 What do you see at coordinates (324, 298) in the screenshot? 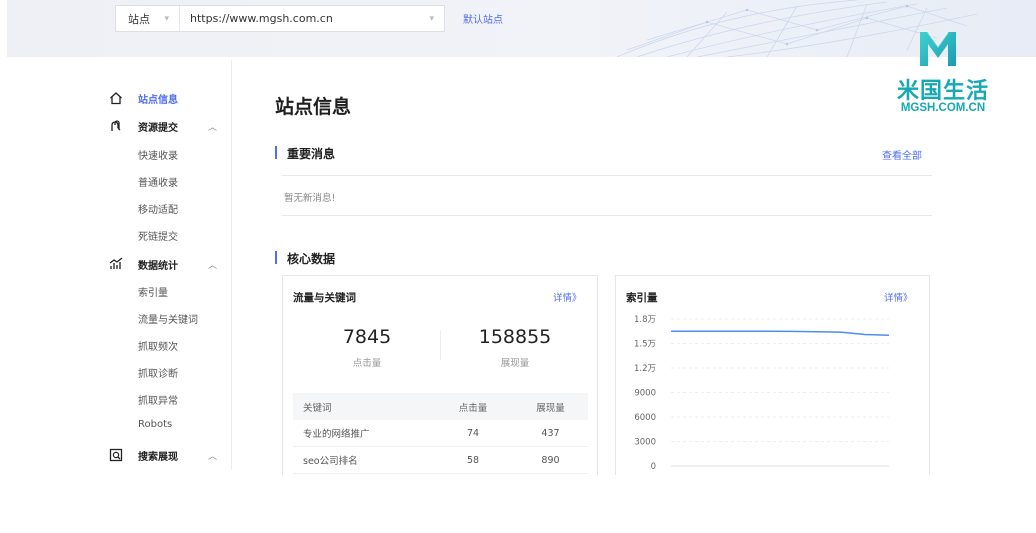
I see `card-title: 流量与关键词` at bounding box center [324, 298].